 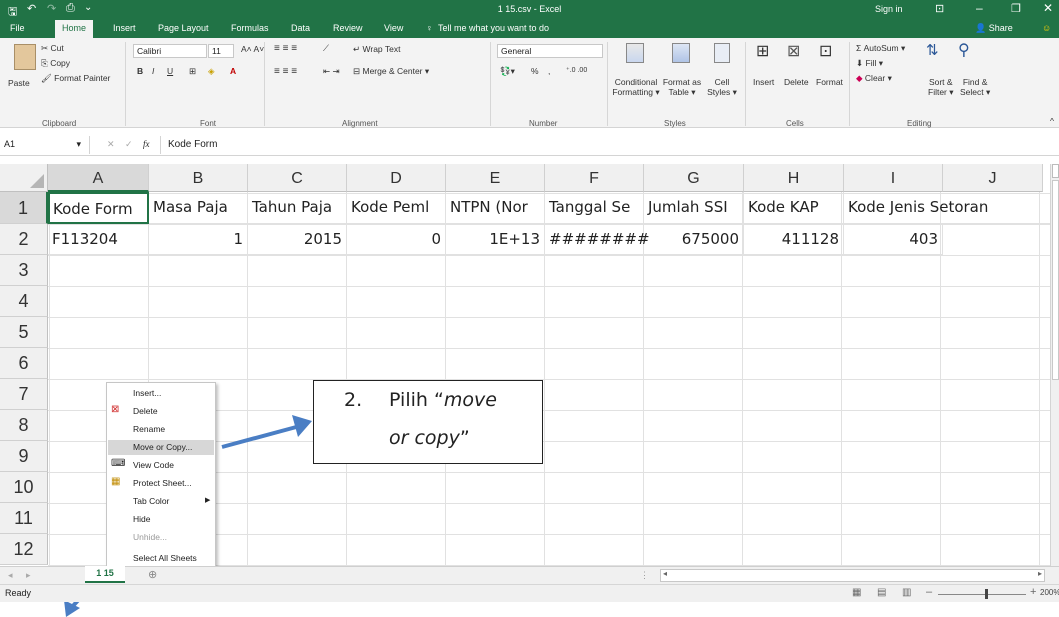 I want to click on comma-button: ,, so click(x=549, y=71).